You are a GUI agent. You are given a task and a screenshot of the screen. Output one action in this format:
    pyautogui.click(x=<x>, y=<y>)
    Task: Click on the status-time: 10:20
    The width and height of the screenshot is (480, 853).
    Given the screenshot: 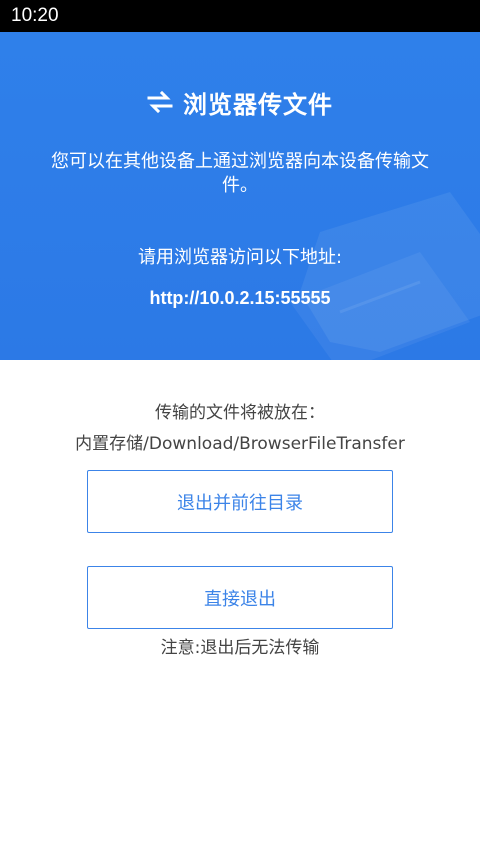 What is the action you would take?
    pyautogui.click(x=35, y=15)
    